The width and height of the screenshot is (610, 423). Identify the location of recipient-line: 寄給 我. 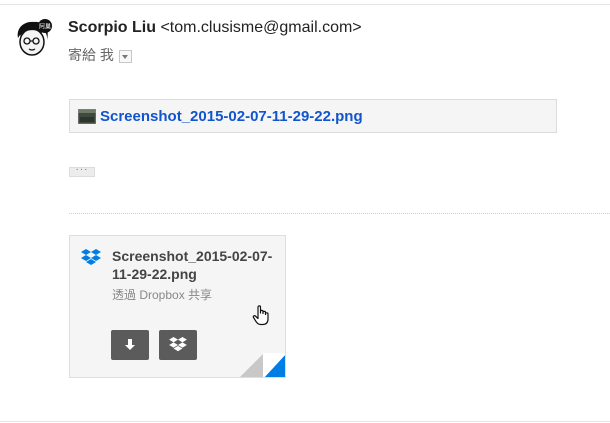
(100, 55).